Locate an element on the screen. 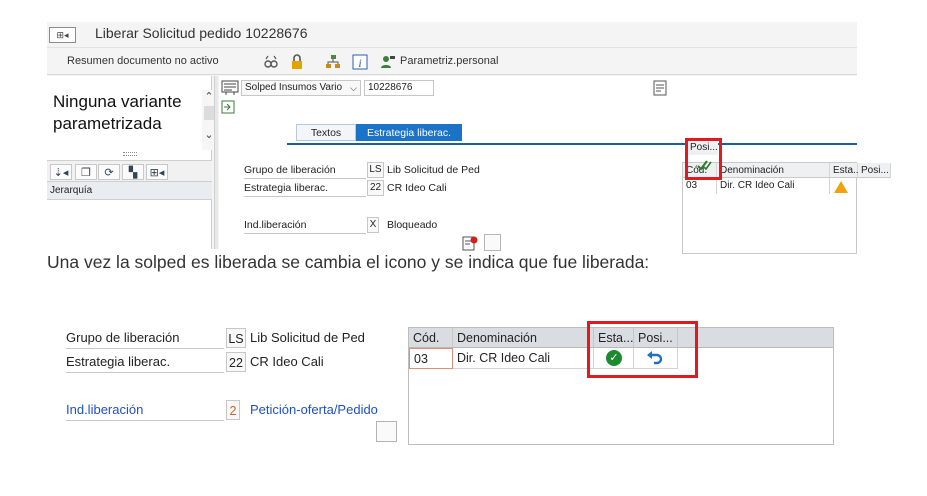  tab-estrategia-liberac: Estrategia liberac. is located at coordinates (409, 132).